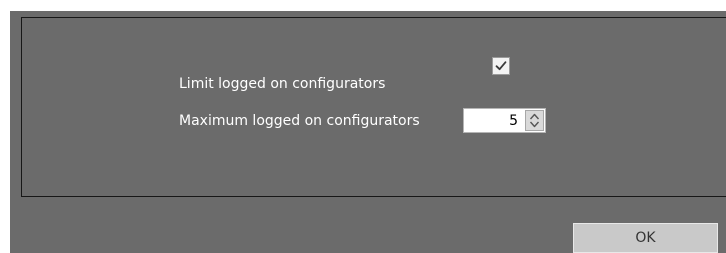 The image size is (726, 253). I want to click on checkmark-icon, so click(501, 66).